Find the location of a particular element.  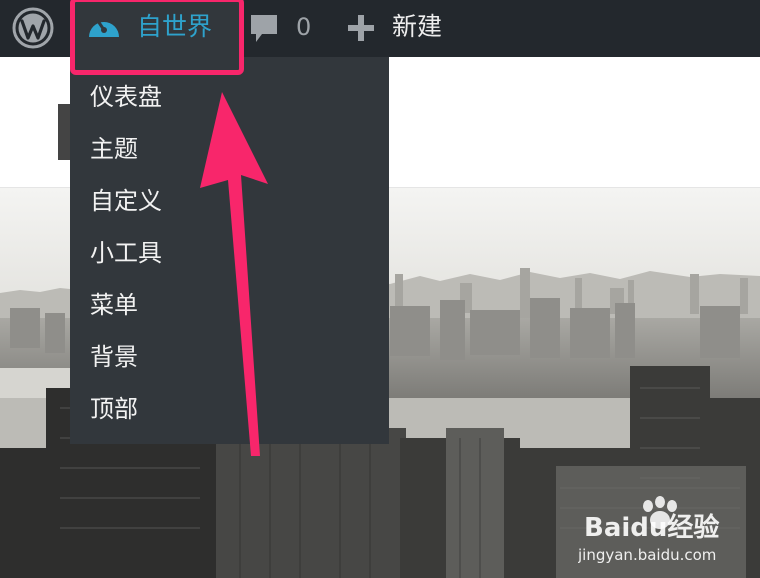

submenu-item-header: 顶部 is located at coordinates (114, 409).